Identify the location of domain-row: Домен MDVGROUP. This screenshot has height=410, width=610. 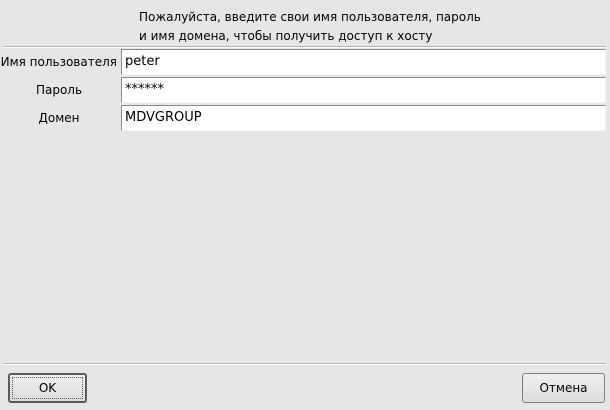
(305, 118).